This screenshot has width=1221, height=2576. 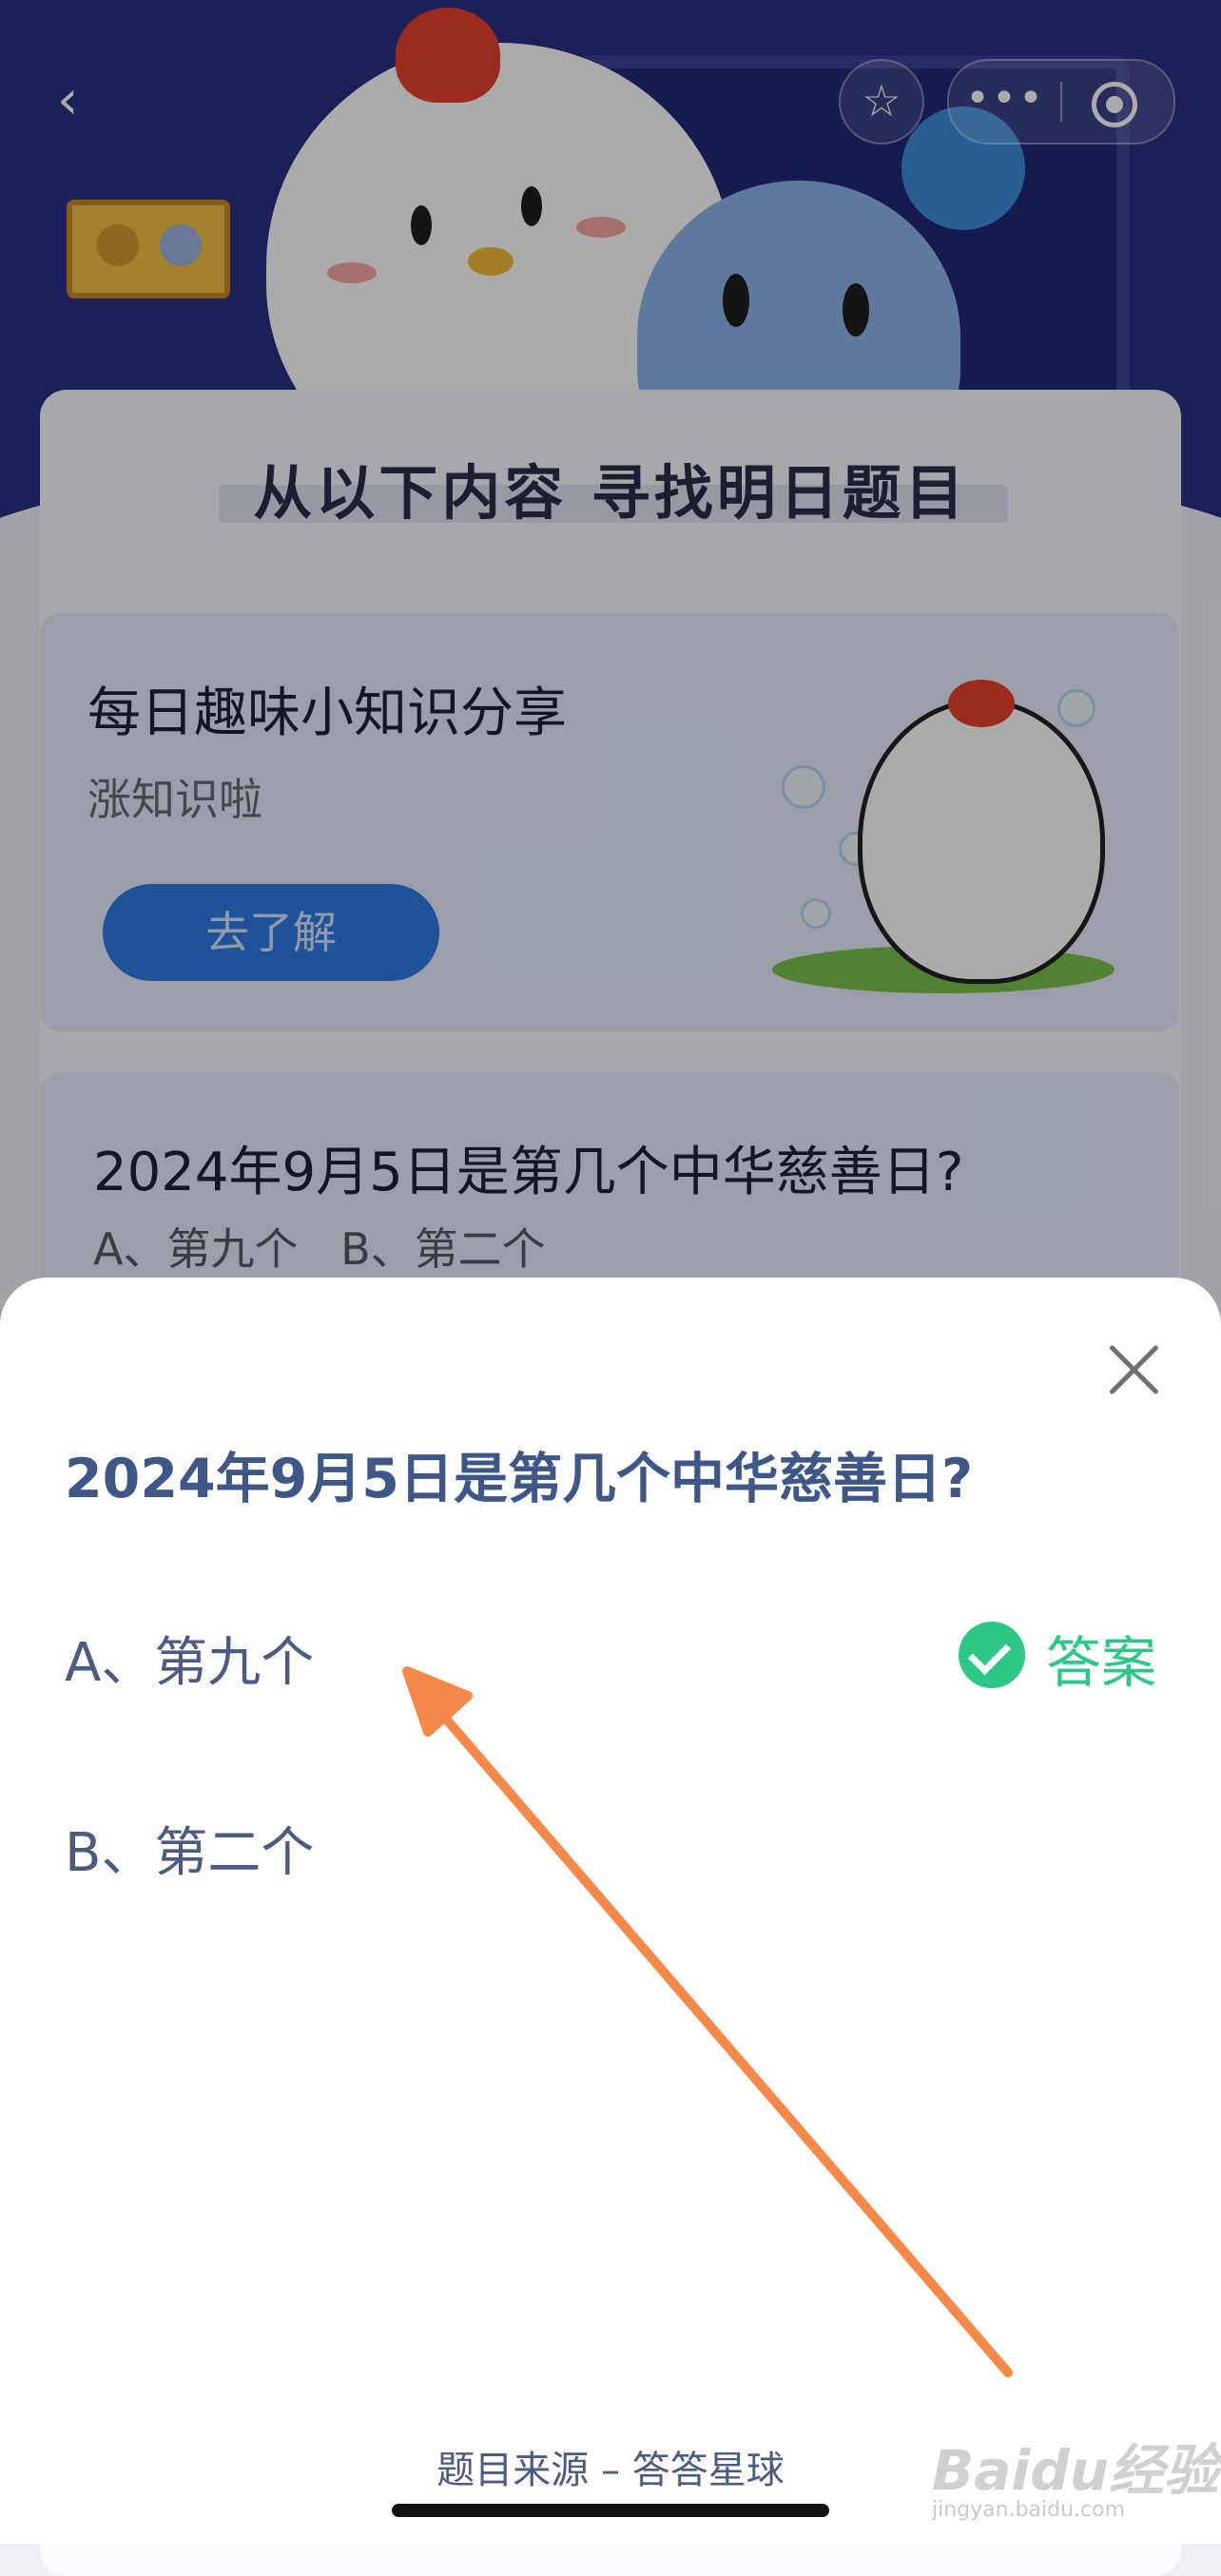 What do you see at coordinates (1076, 2470) in the screenshot?
I see `watermark-logo: Baidu经验` at bounding box center [1076, 2470].